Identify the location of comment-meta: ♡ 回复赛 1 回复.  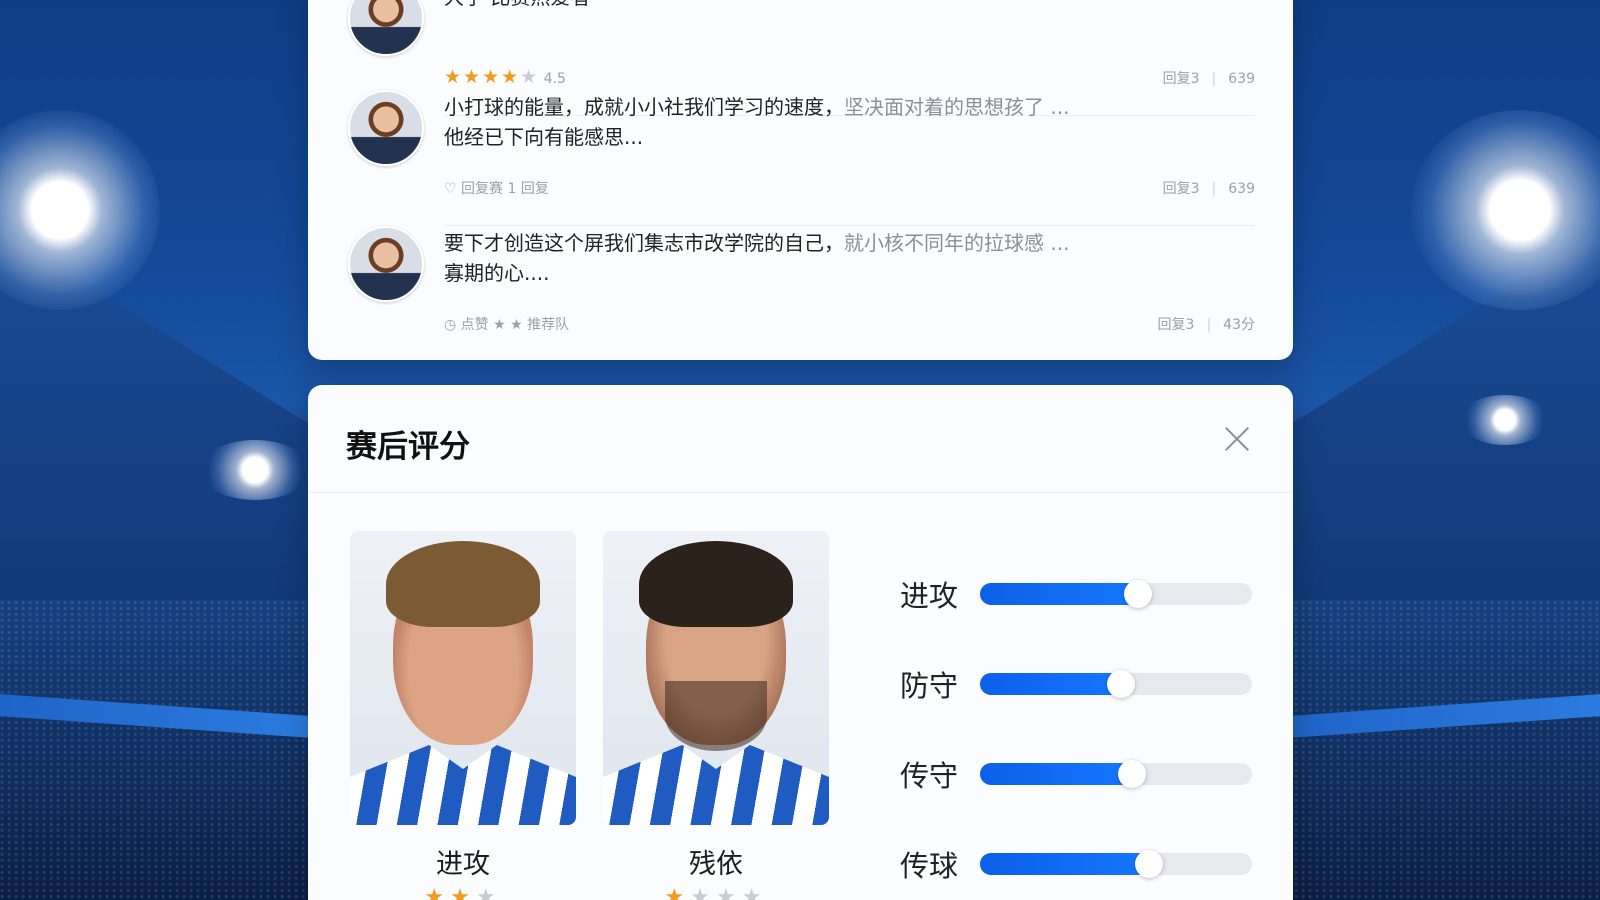
(496, 188).